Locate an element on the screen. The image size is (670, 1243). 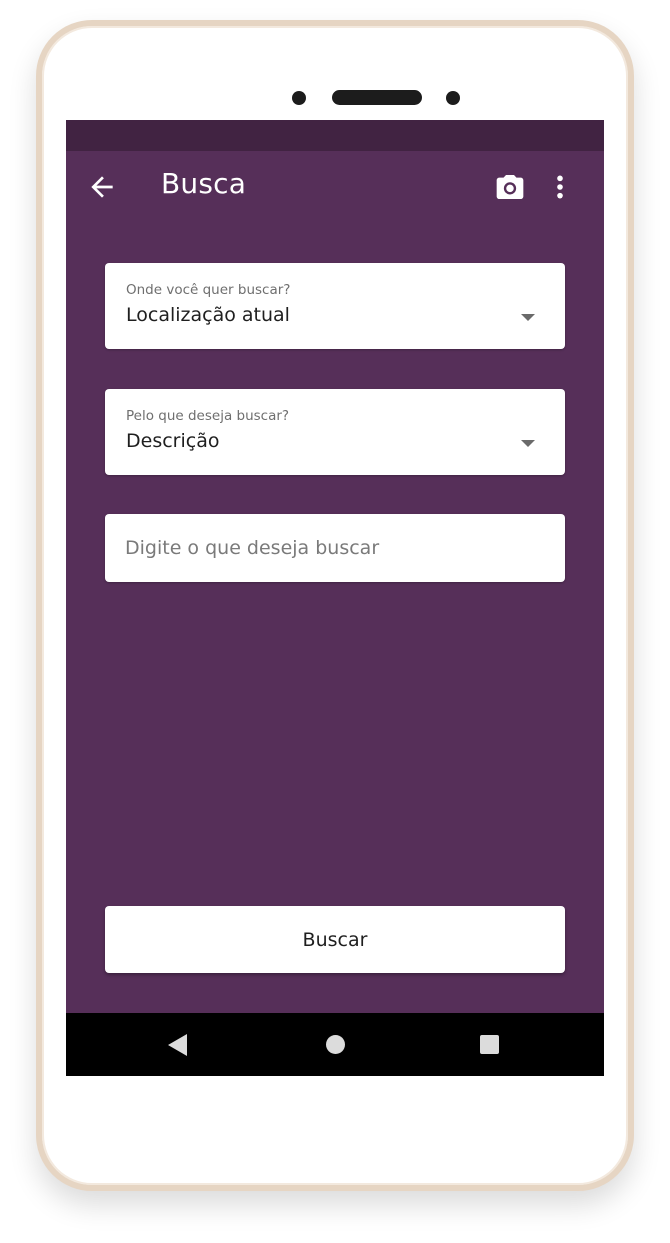
arrow-back-icon is located at coordinates (102, 187).